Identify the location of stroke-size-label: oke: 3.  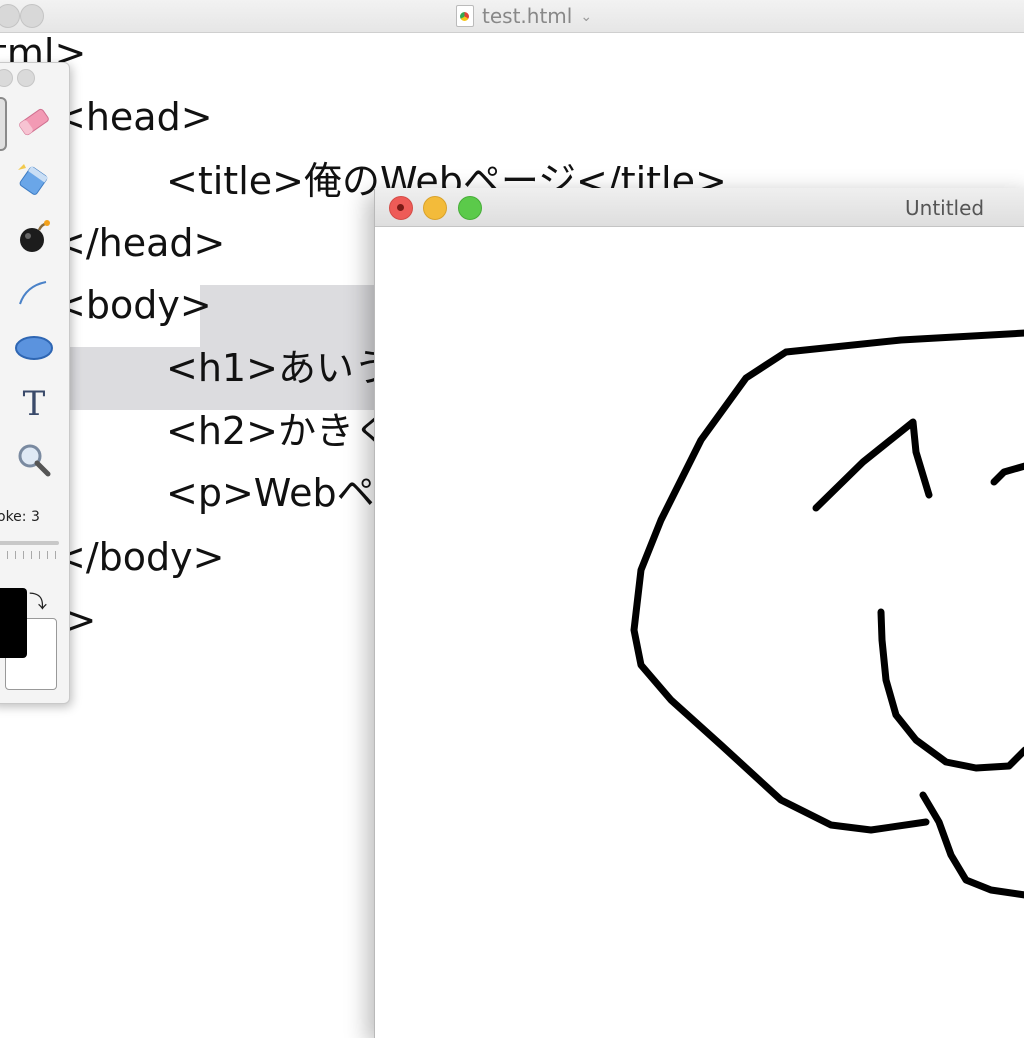
(20, 517).